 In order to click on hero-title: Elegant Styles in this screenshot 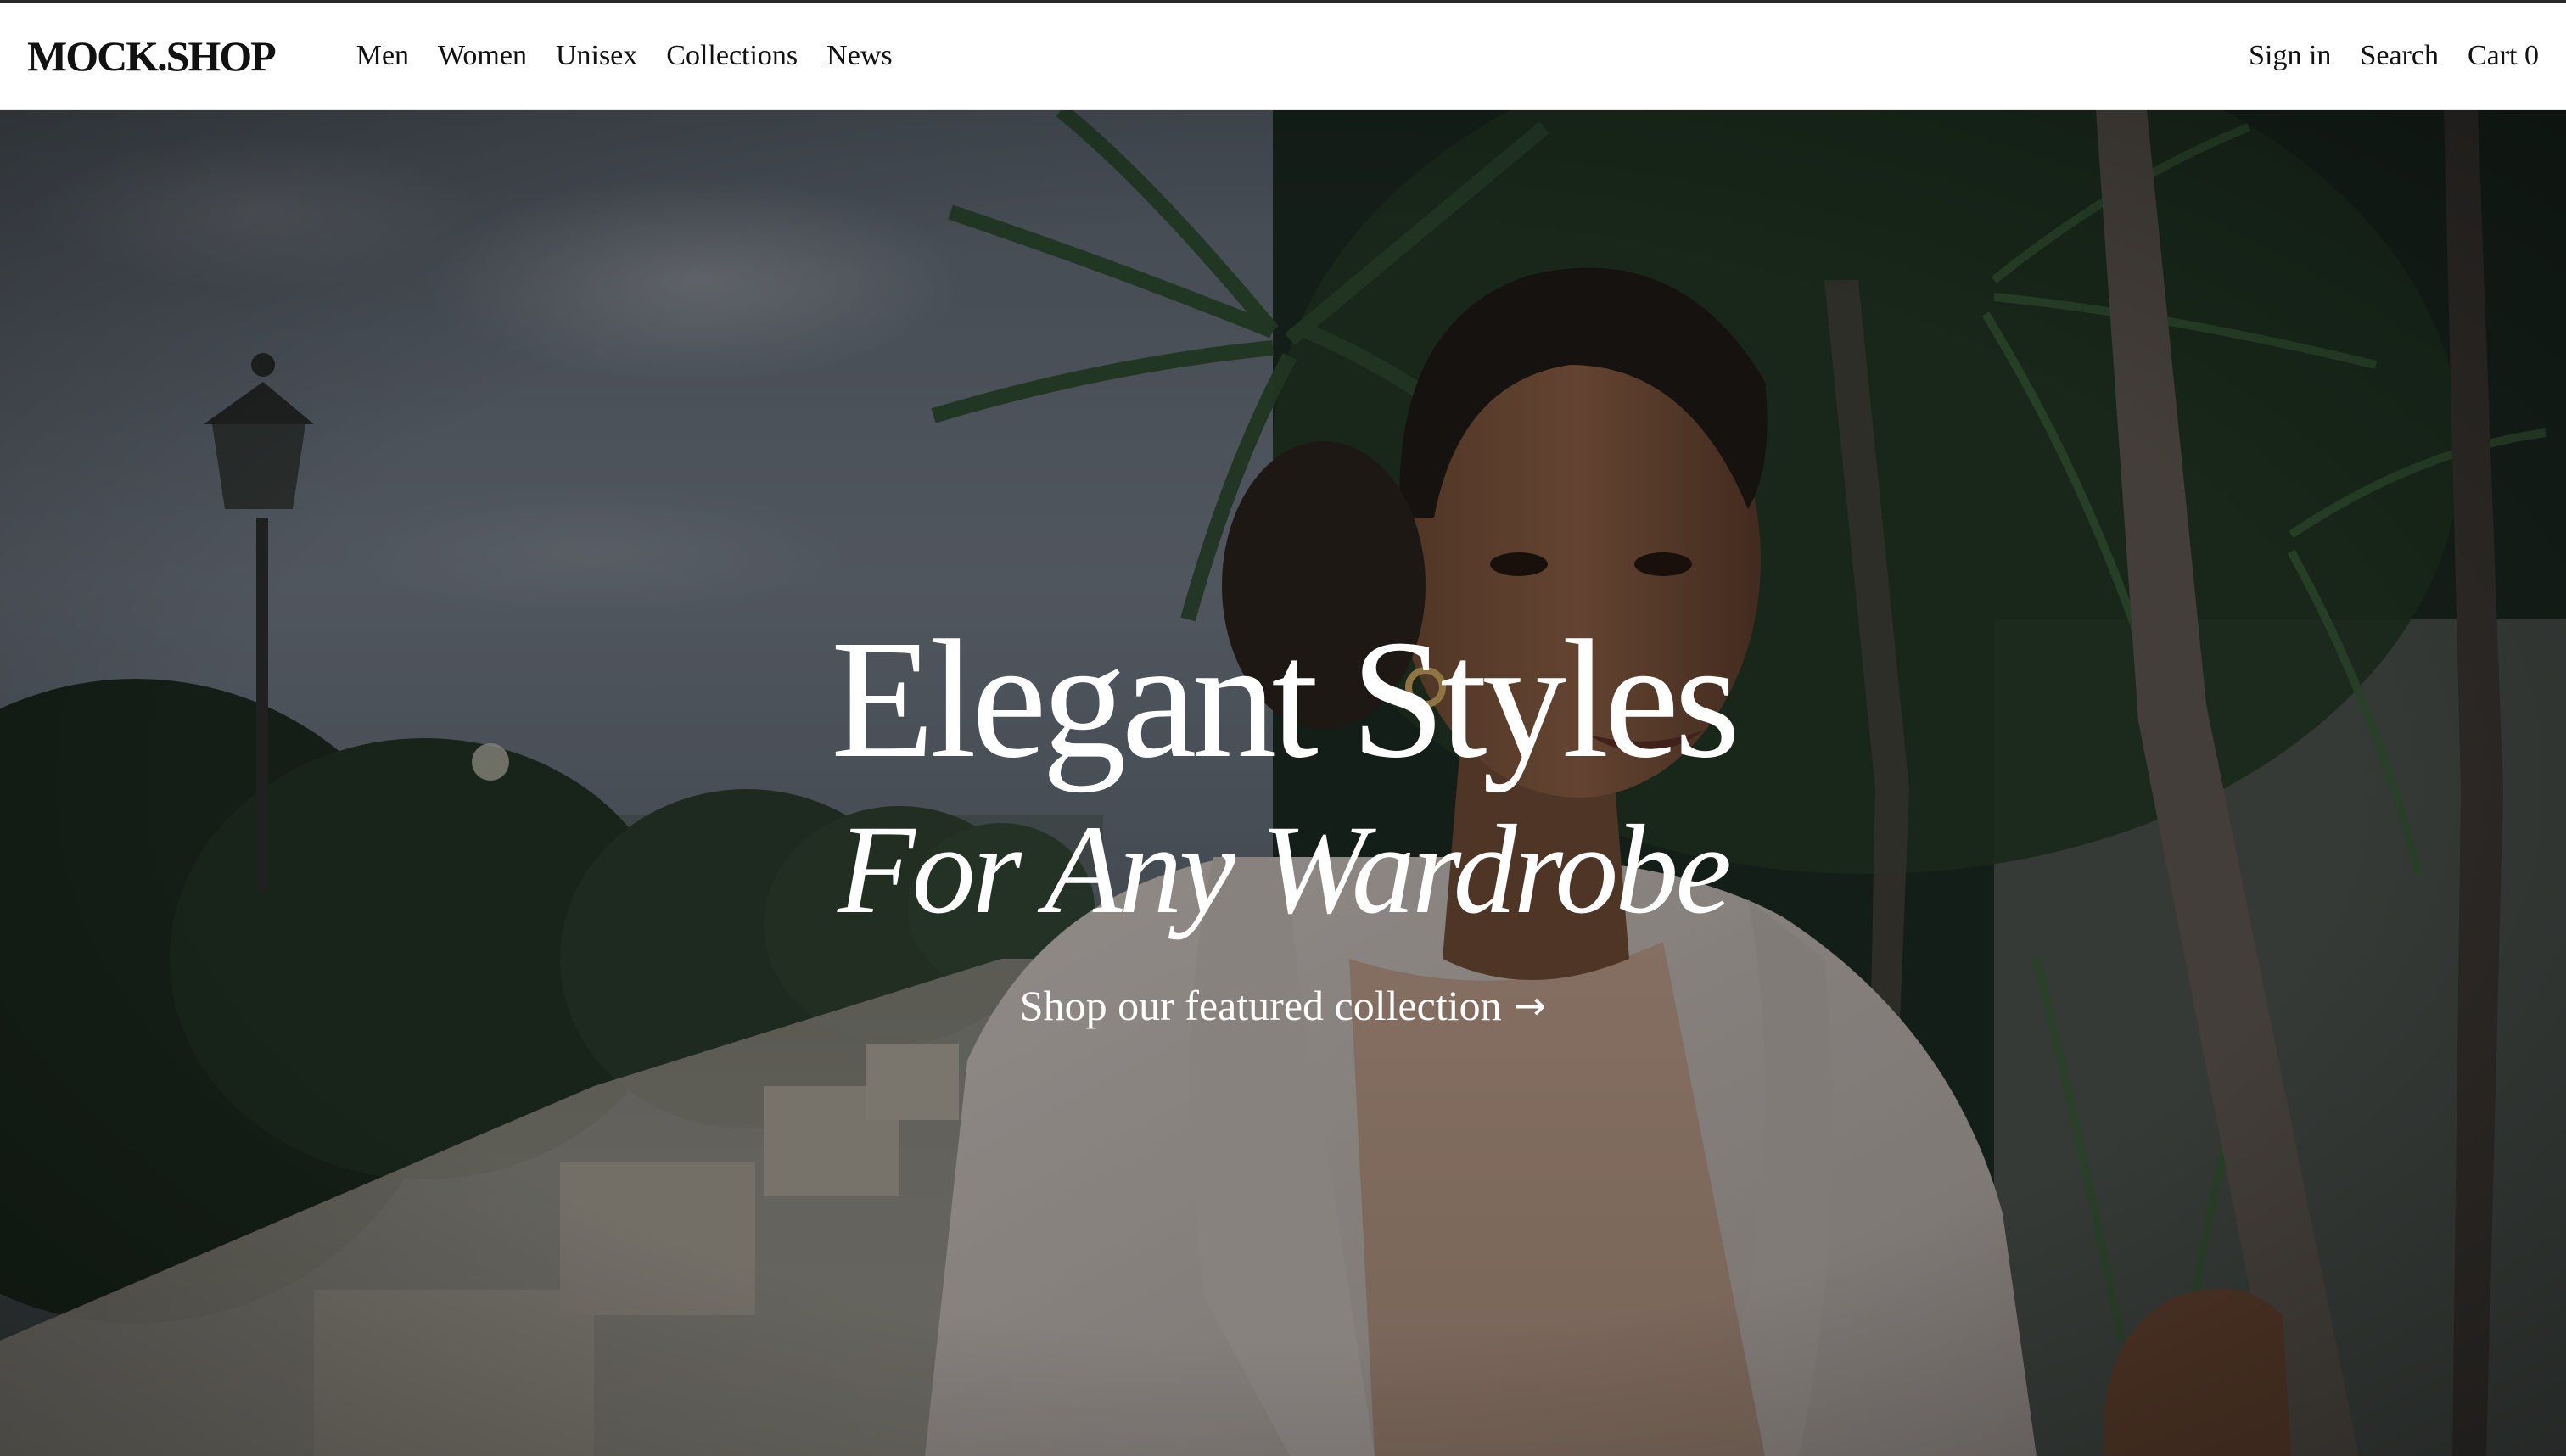, I will do `click(1285, 700)`.